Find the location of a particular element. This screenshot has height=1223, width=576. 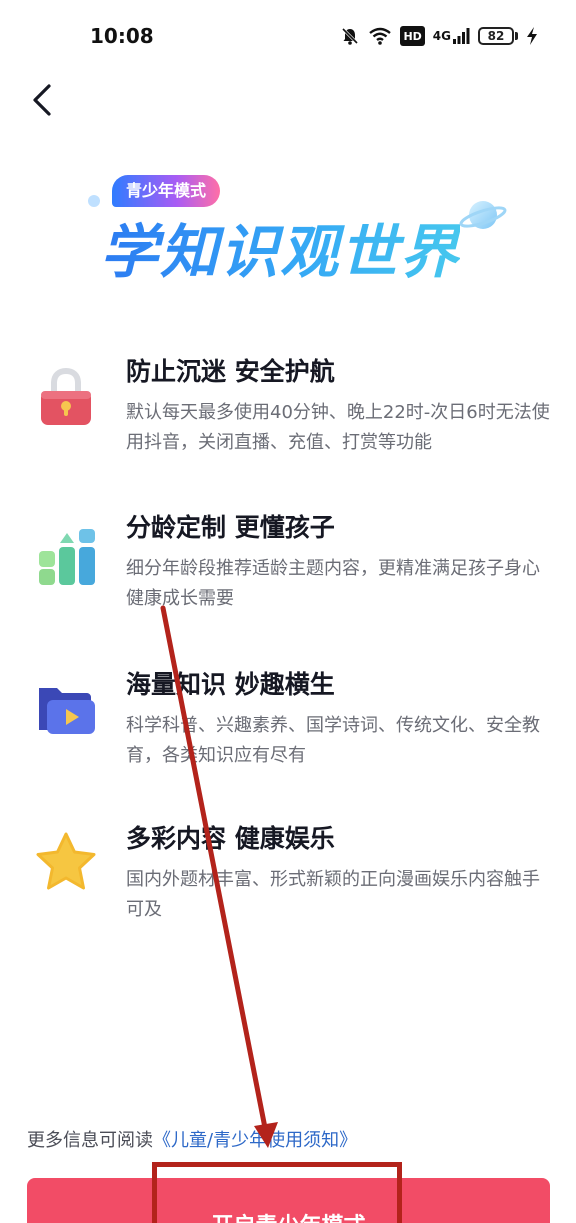

usage-notice-link: 《儿童/青少年使用须知》 is located at coordinates (255, 1140).